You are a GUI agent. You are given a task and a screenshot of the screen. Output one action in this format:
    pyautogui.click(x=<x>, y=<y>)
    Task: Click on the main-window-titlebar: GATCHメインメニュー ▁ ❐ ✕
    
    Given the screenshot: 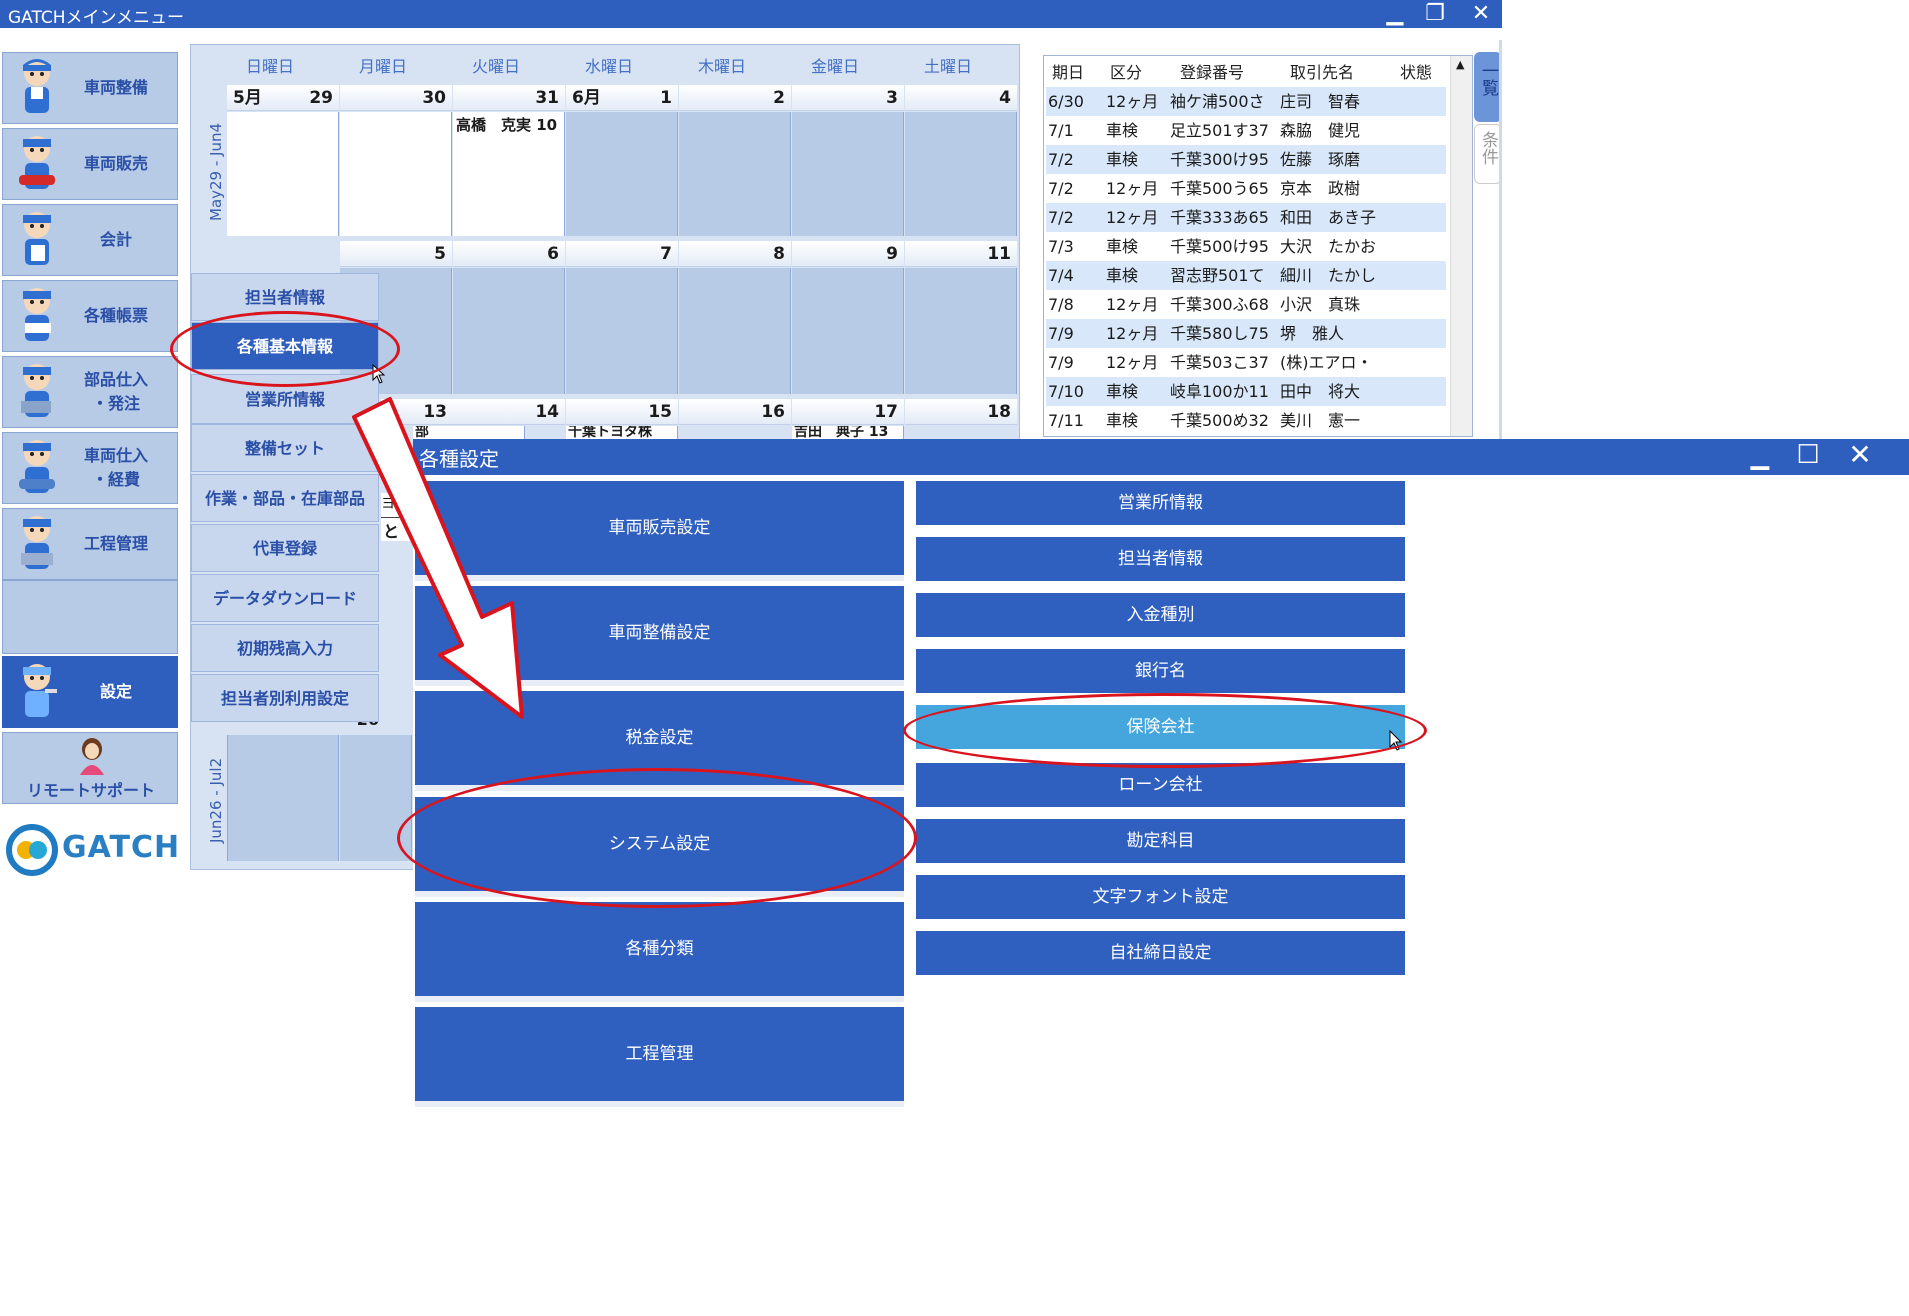 What is the action you would take?
    pyautogui.click(x=751, y=14)
    